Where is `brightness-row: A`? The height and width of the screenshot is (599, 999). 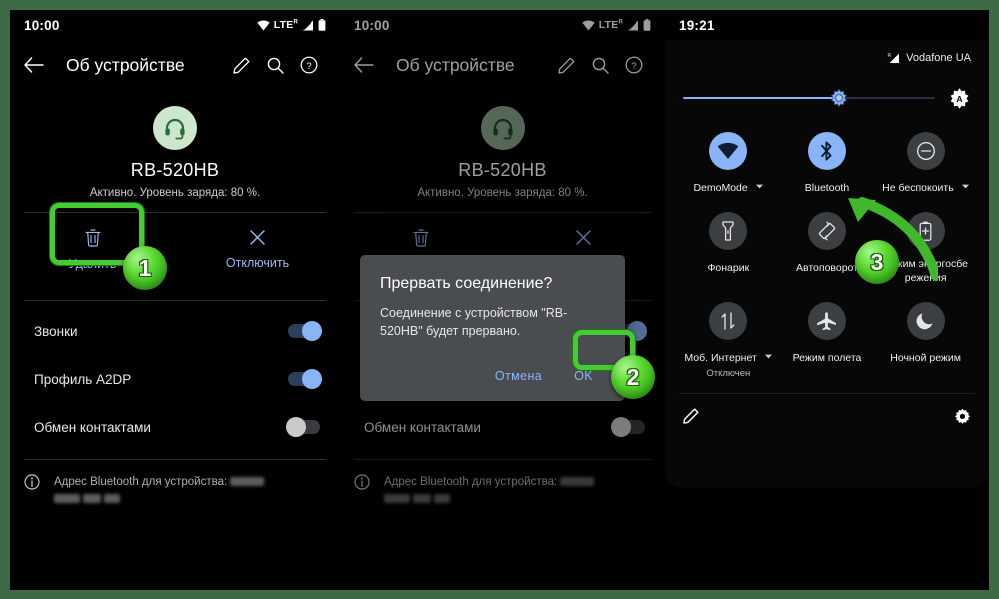 brightness-row: A is located at coordinates (827, 98).